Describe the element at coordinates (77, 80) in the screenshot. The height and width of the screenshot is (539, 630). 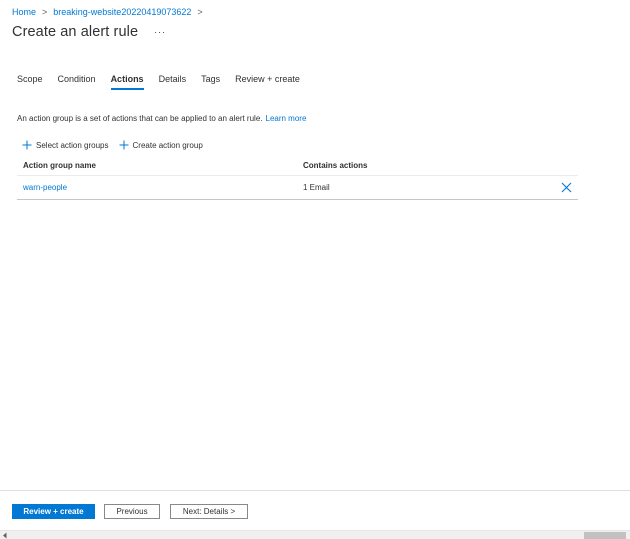
I see `tab-condition: Condition` at that location.